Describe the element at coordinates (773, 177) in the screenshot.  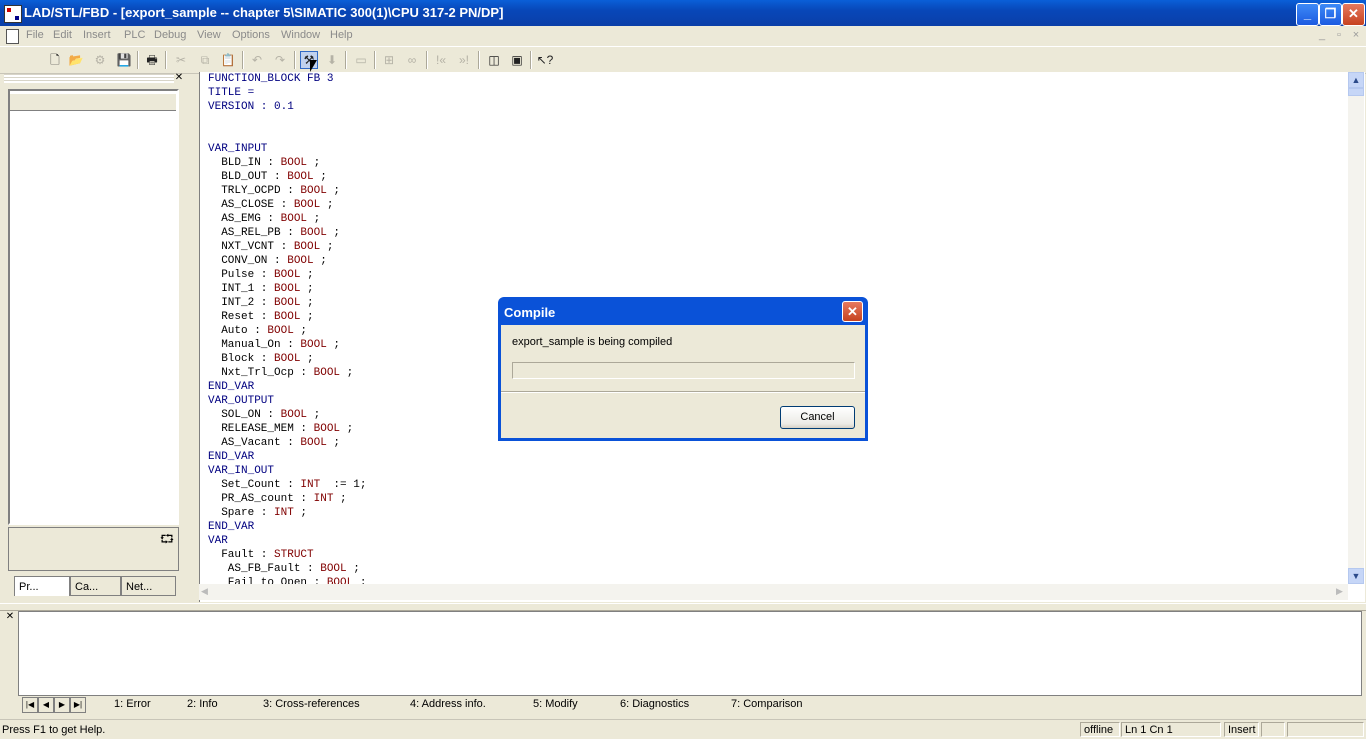
I see `code-line: BLD_OUT : BOOL ;` at that location.